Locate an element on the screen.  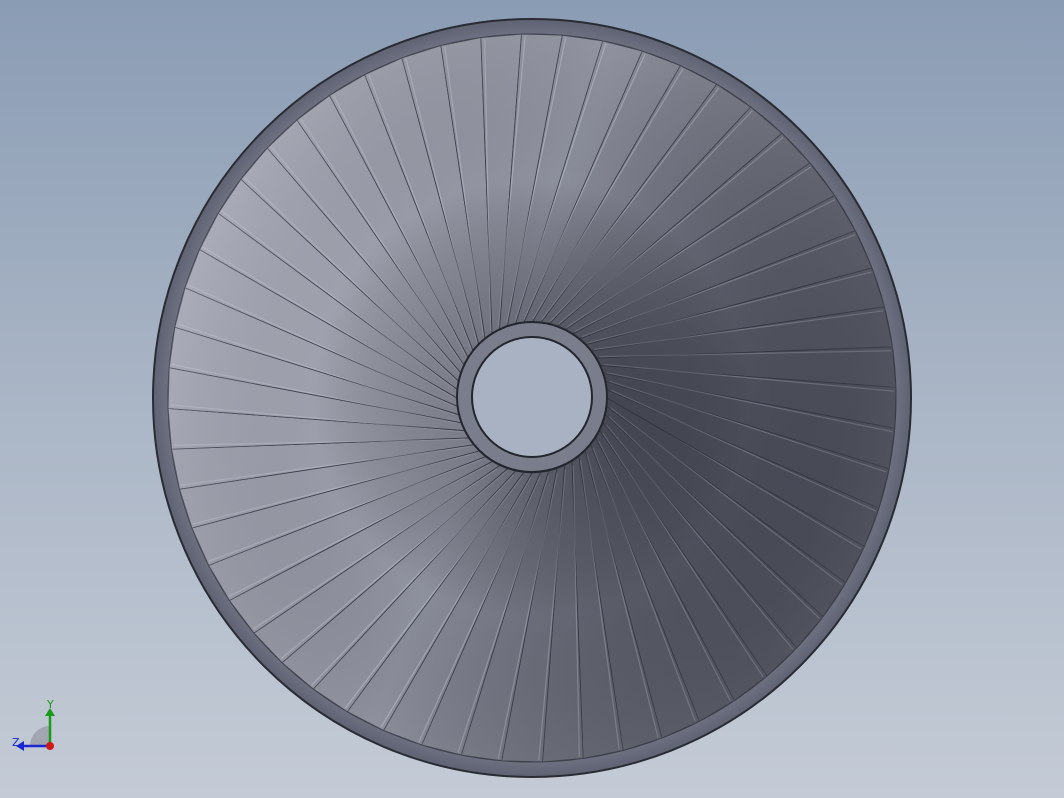
axis-triad: Y Z is located at coordinates (36, 728).